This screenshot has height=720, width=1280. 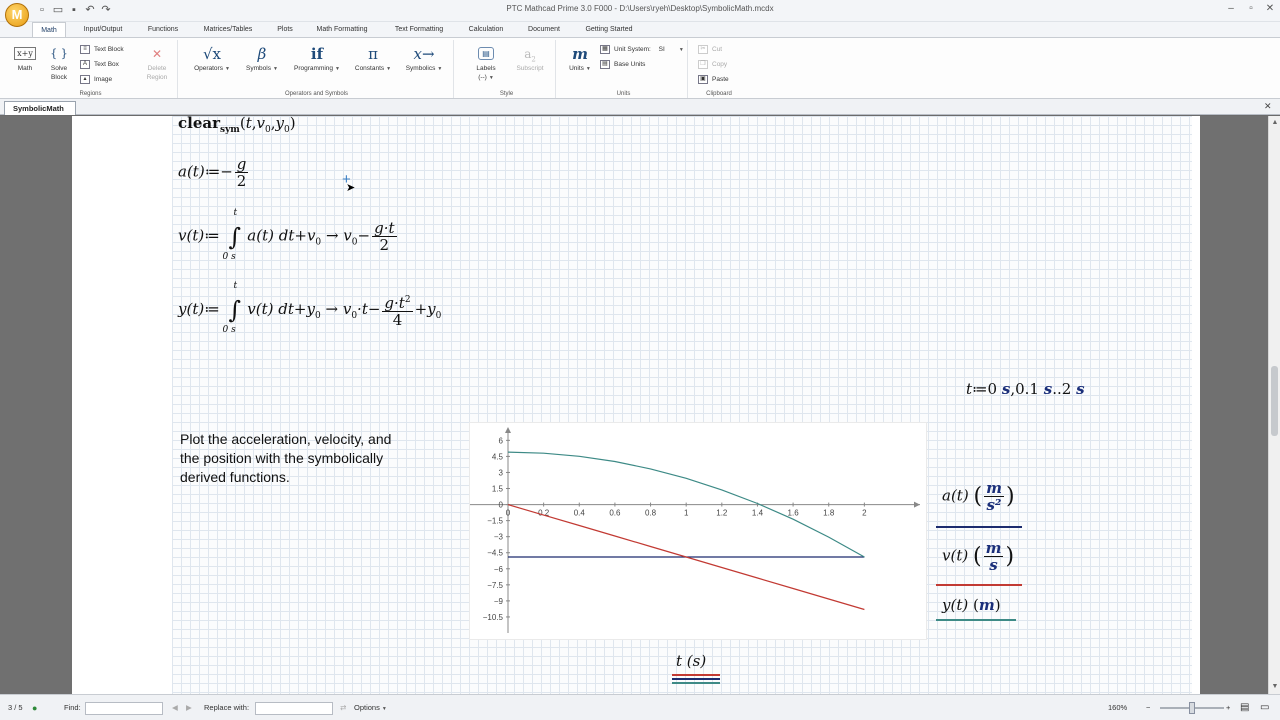 What do you see at coordinates (191, 309) in the screenshot?
I see `y-lhs: y(t)` at bounding box center [191, 309].